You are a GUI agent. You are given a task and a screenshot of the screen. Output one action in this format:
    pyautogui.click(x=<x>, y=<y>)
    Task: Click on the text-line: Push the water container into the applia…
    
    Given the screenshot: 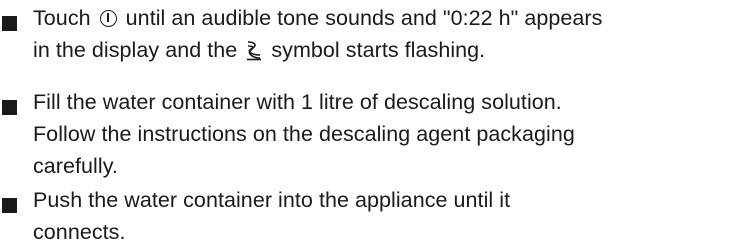 What is the action you would take?
    pyautogui.click(x=272, y=200)
    